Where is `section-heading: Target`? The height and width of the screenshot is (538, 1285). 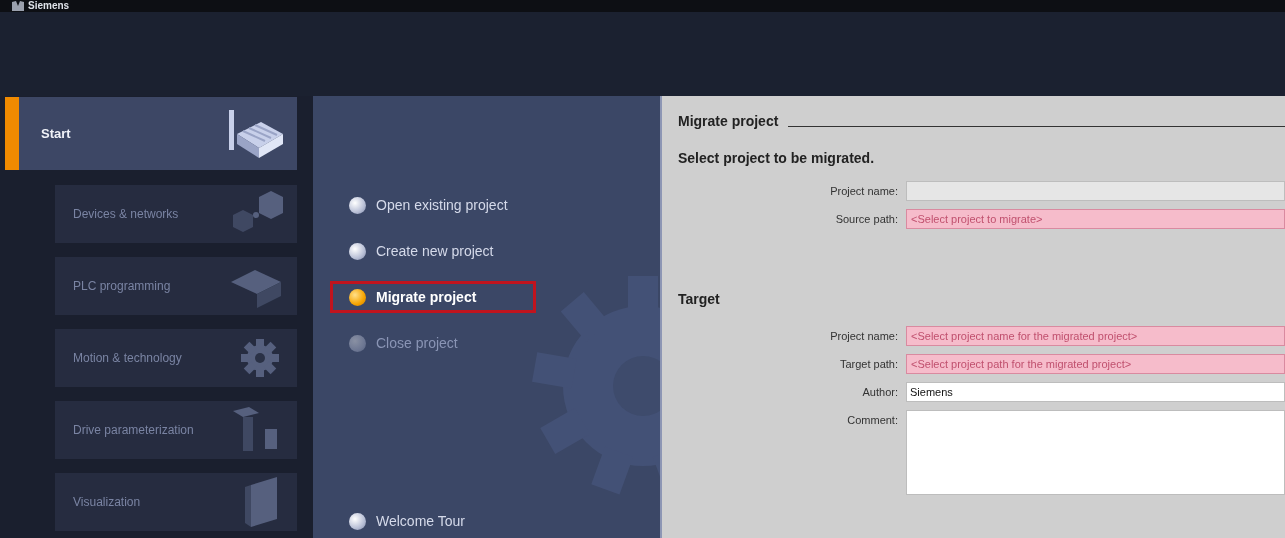
section-heading: Target is located at coordinates (699, 299).